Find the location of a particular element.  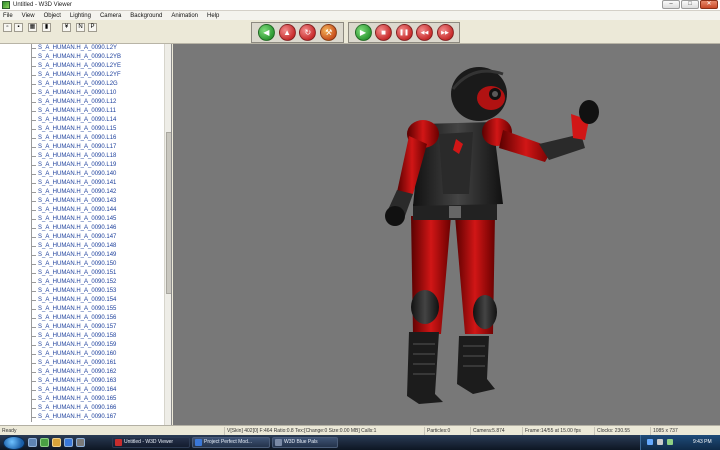

tree-item: S_A_HUMAN.H_A_0090.167 is located at coordinates (82, 417).